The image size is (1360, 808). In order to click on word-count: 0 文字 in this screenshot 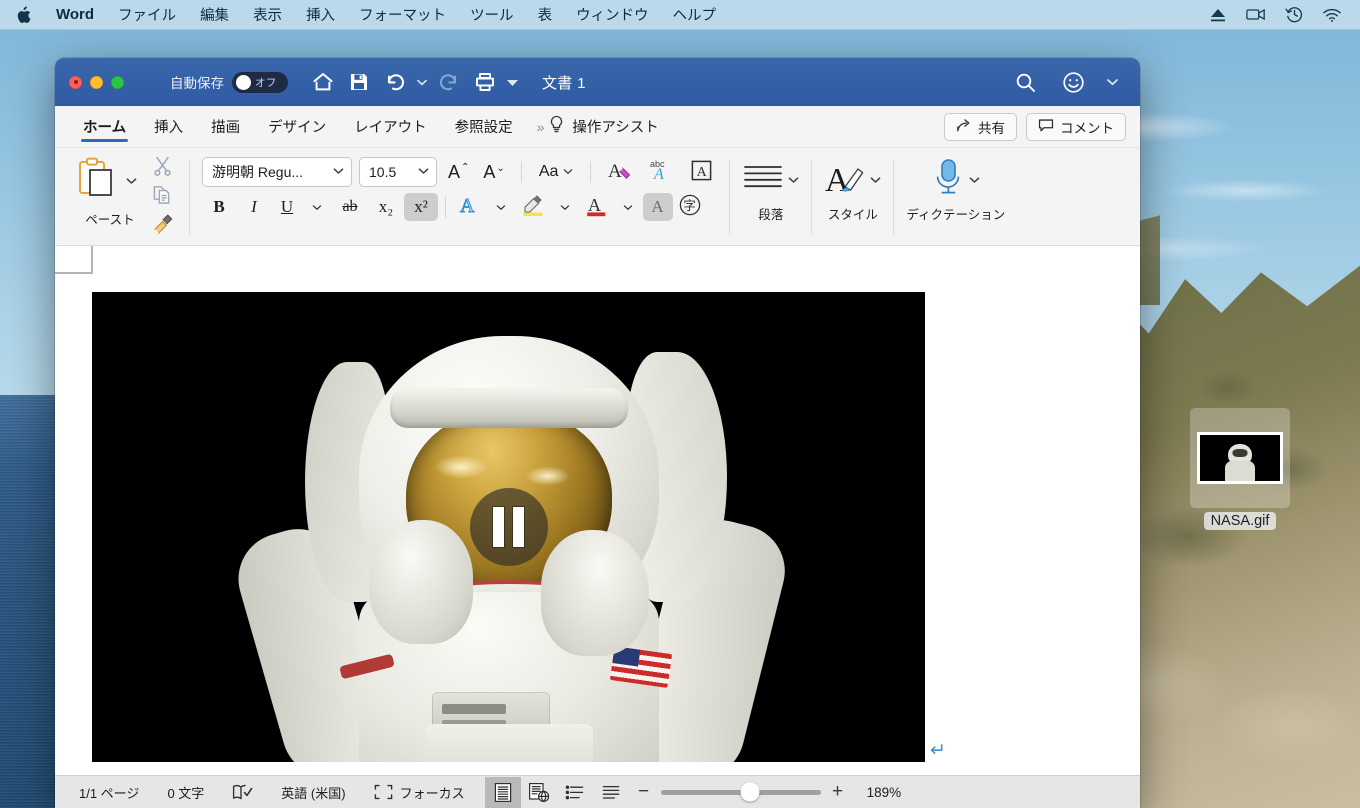, I will do `click(185, 792)`.